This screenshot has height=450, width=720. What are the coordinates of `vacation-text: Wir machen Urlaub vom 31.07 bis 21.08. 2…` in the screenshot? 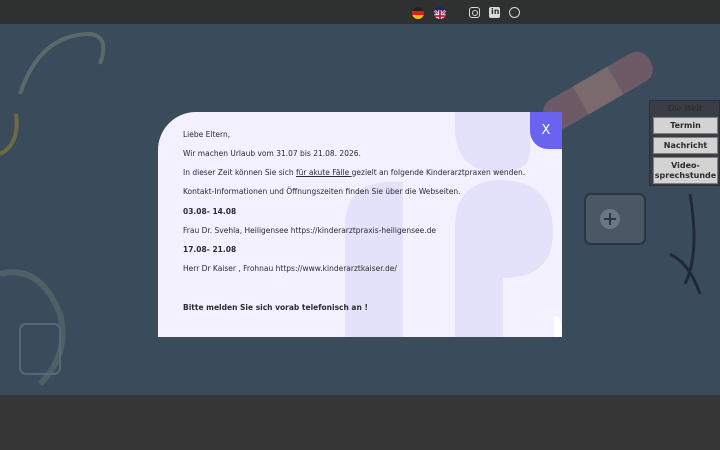 It's located at (272, 153).